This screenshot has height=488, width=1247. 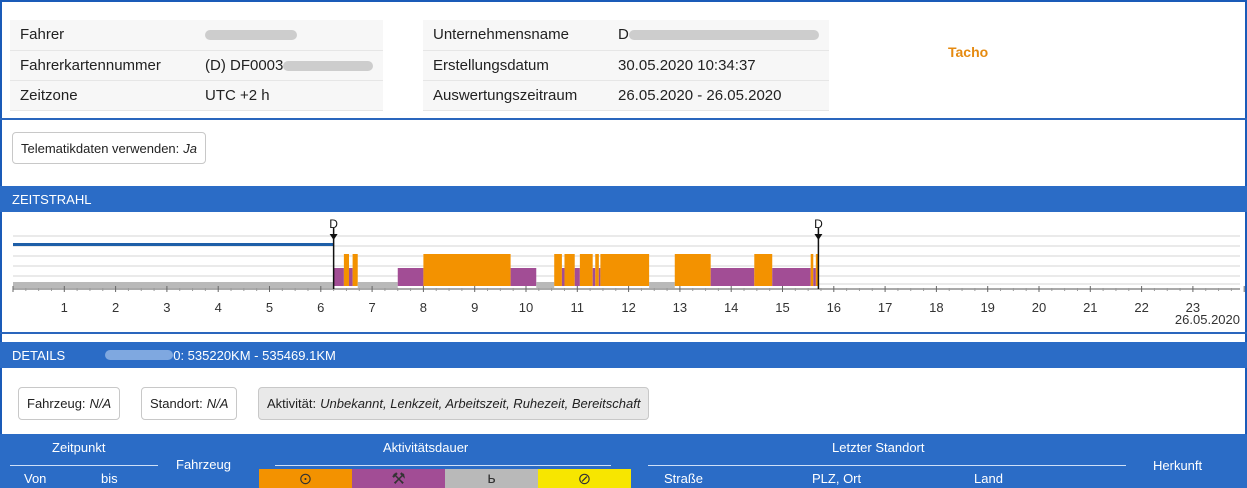 I want to click on col-fahrzeug: Fahrzeug, so click(x=203, y=464).